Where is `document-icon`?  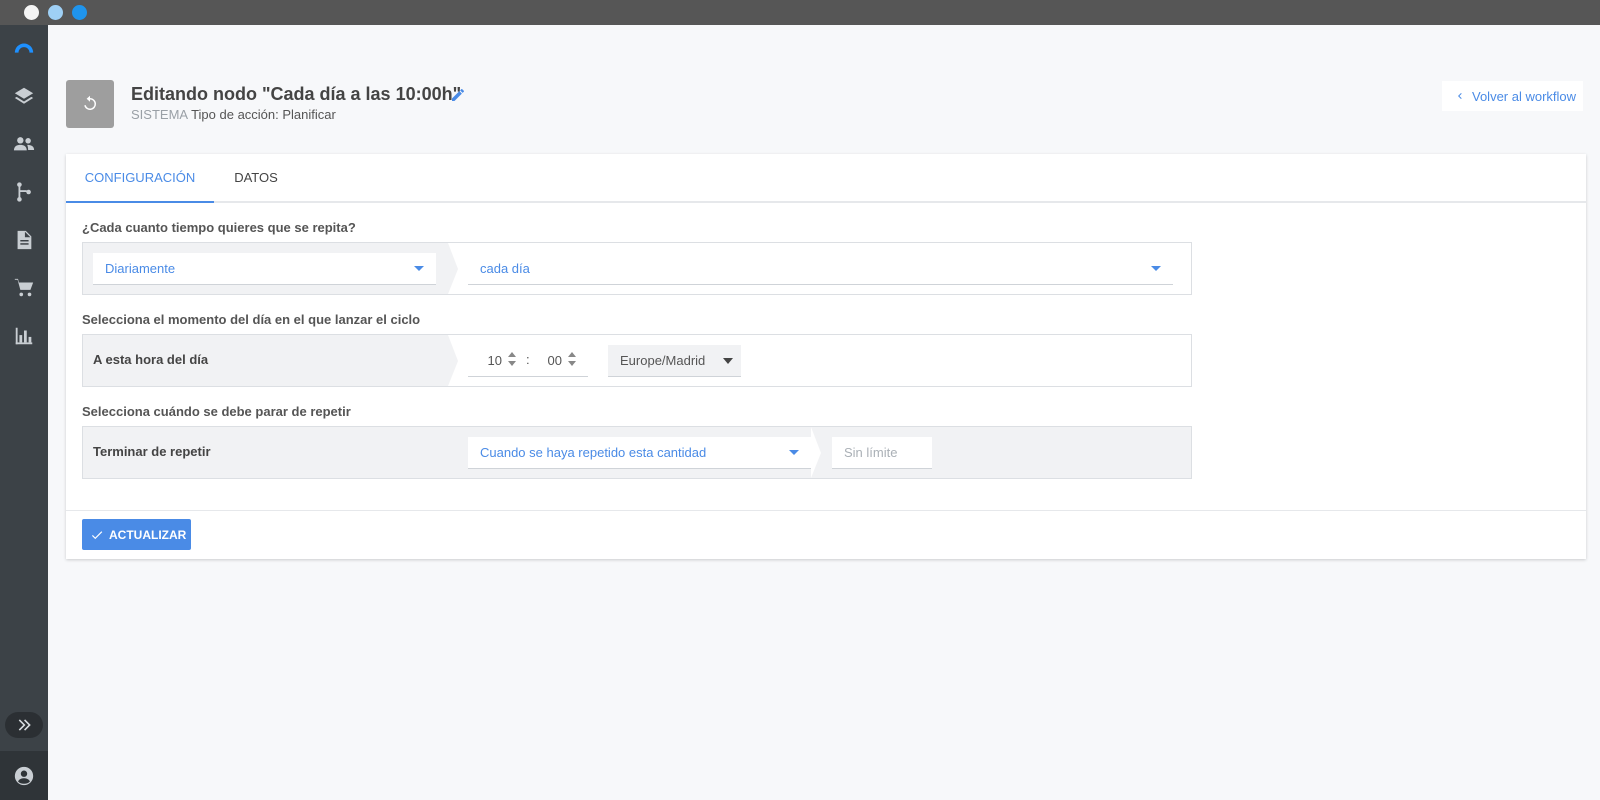 document-icon is located at coordinates (24, 240).